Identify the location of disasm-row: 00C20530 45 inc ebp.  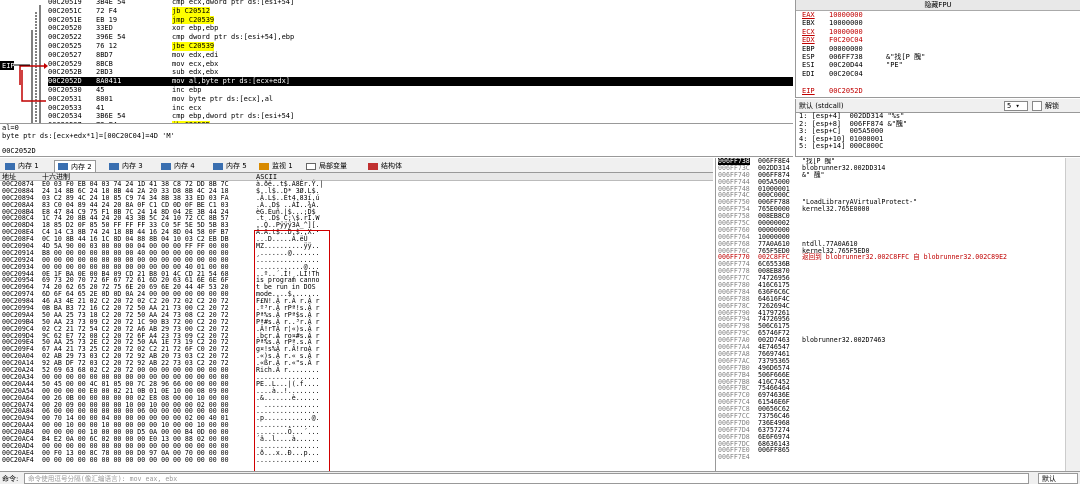
(420, 90).